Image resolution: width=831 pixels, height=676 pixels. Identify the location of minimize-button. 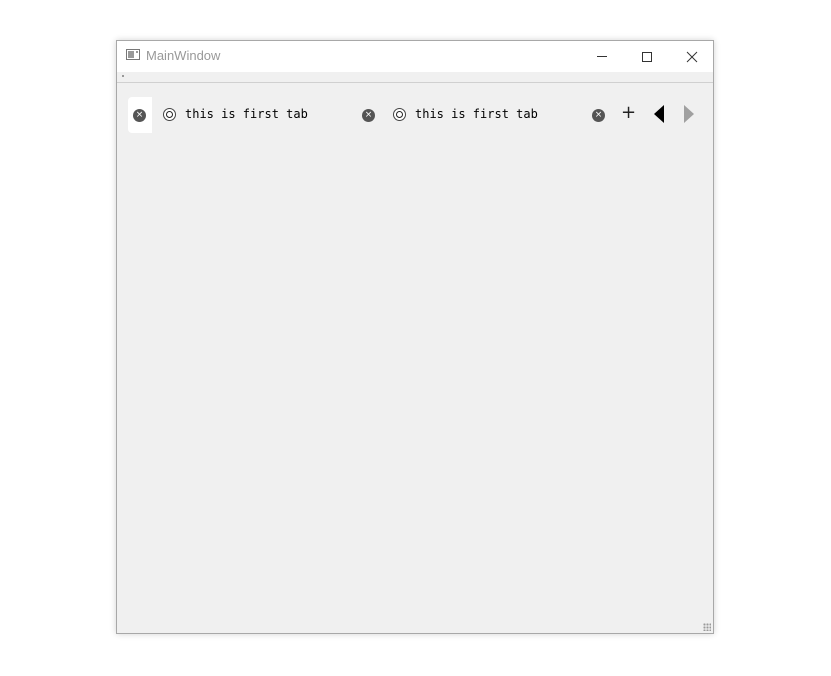
(602, 56).